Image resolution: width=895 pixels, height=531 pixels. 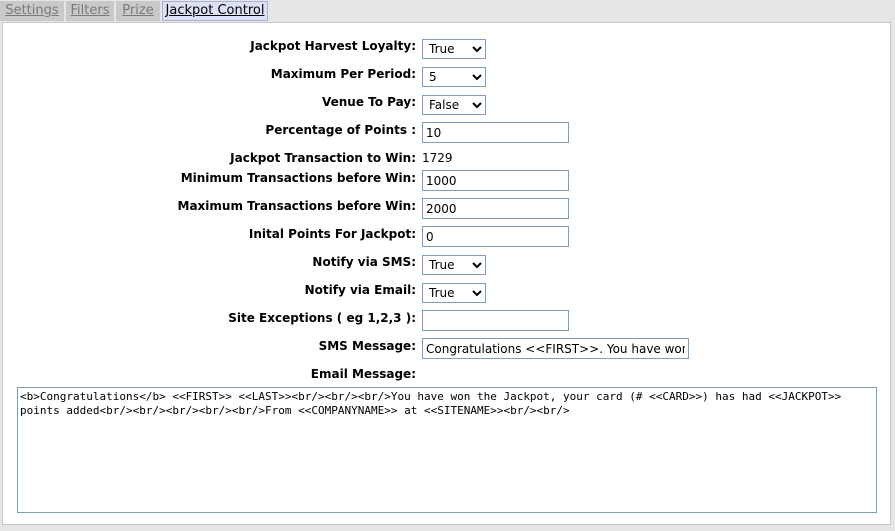 What do you see at coordinates (495, 132) in the screenshot?
I see `percentage-points-input` at bounding box center [495, 132].